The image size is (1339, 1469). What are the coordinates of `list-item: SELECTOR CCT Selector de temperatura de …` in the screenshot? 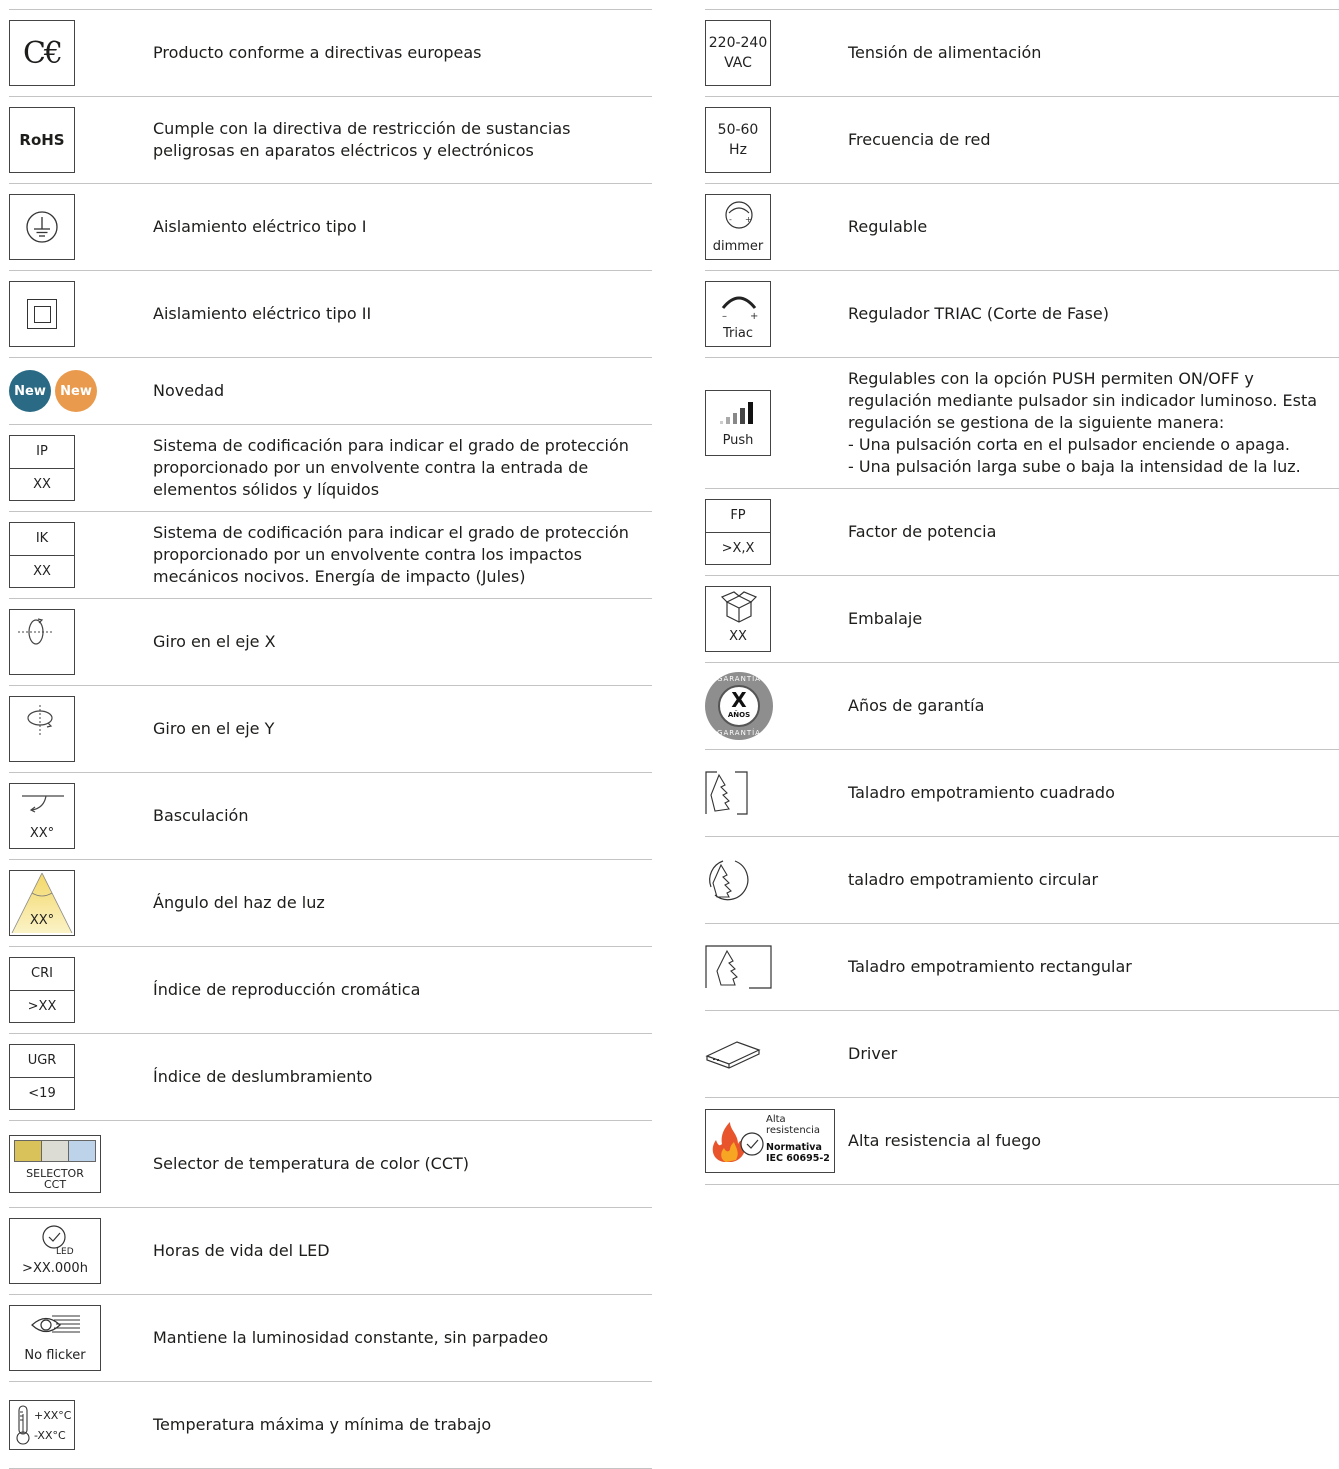 It's located at (330, 1163).